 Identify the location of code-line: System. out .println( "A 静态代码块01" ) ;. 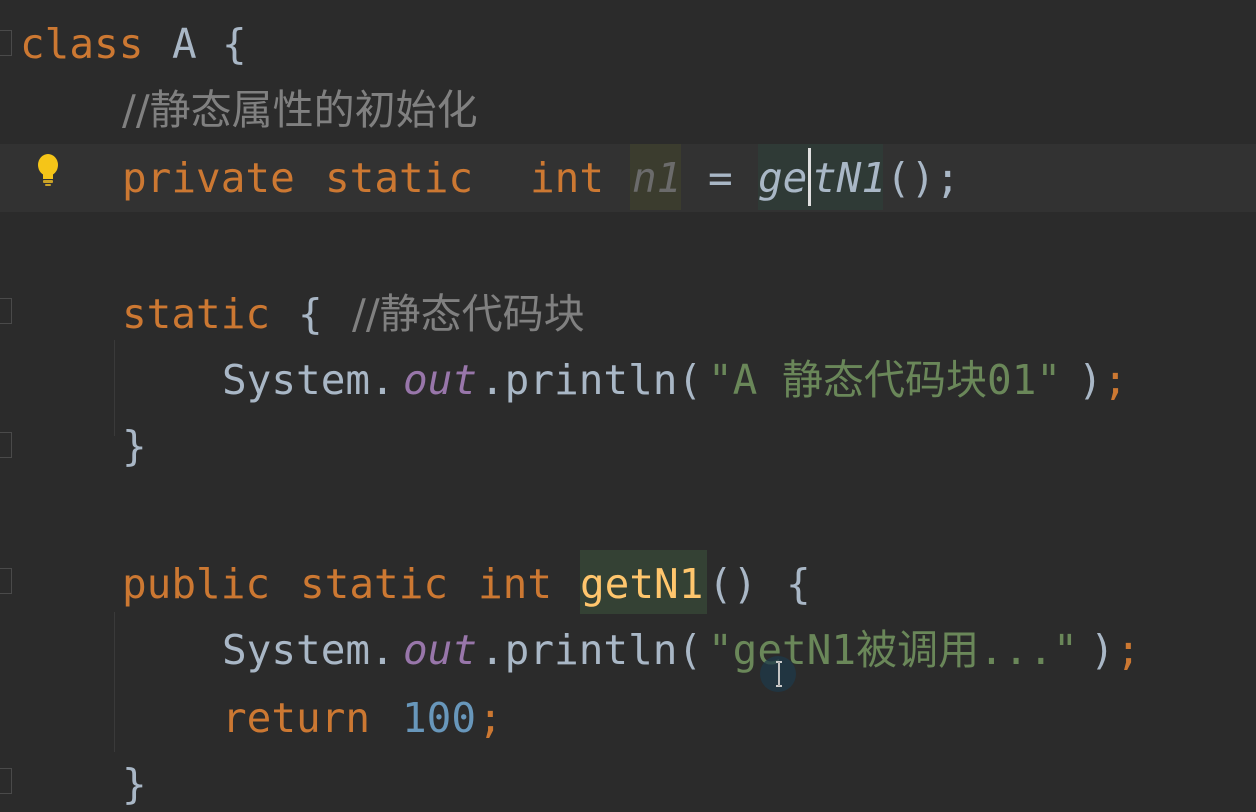
(628, 380).